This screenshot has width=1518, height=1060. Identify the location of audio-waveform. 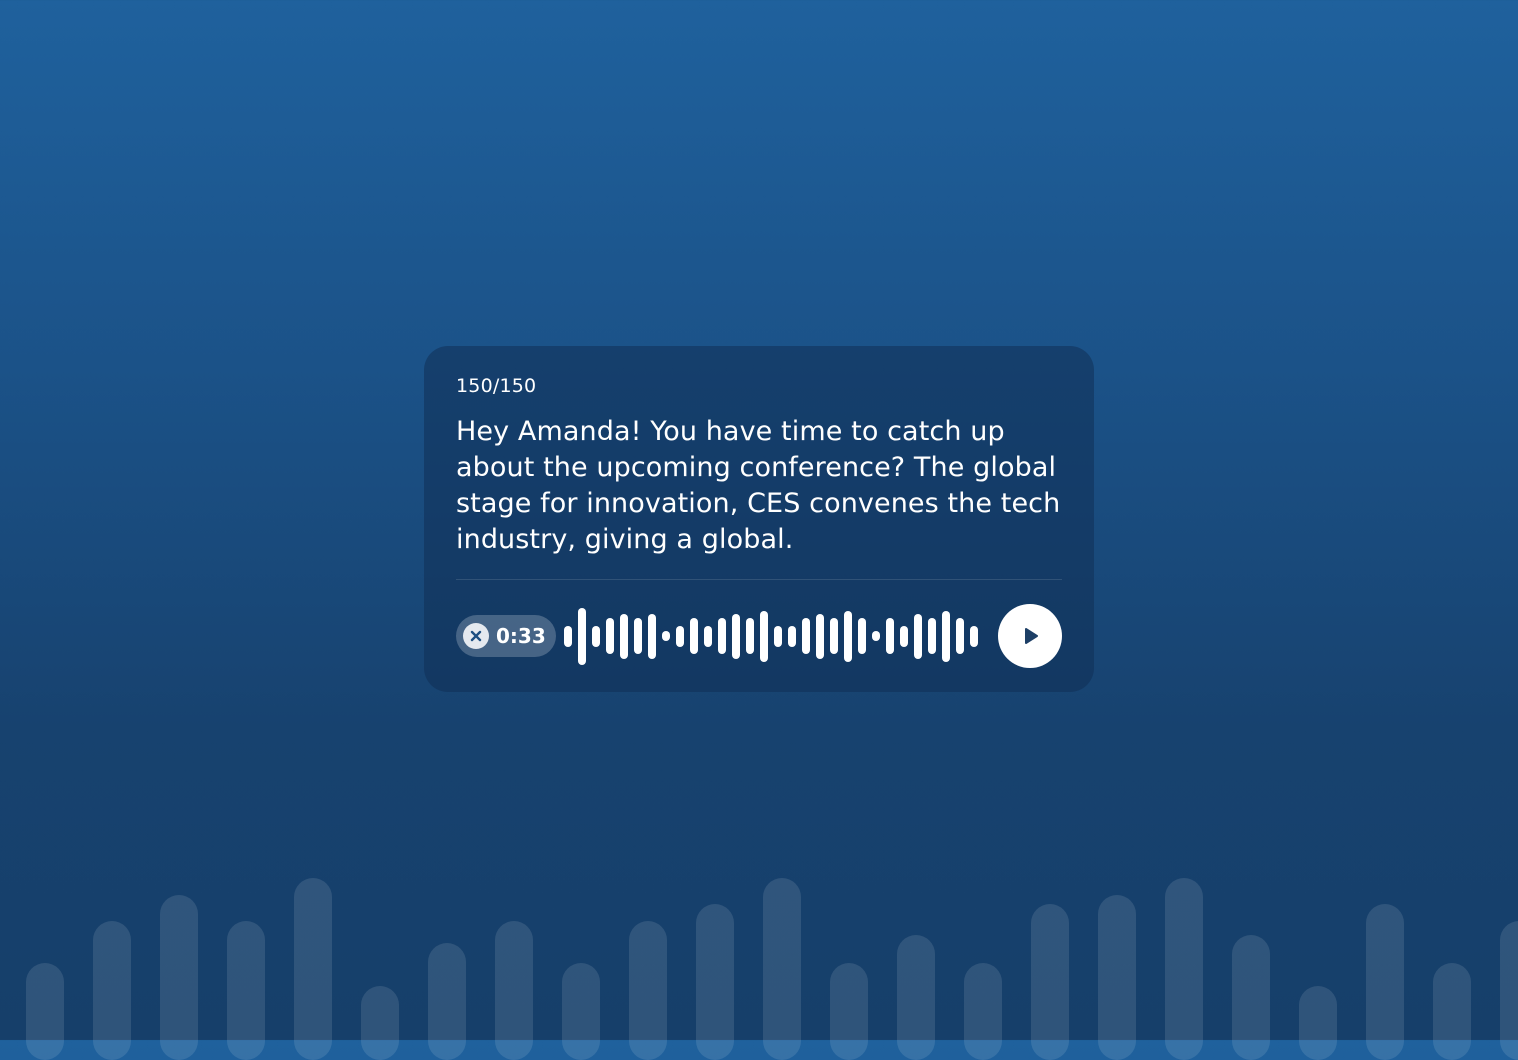
(774, 636).